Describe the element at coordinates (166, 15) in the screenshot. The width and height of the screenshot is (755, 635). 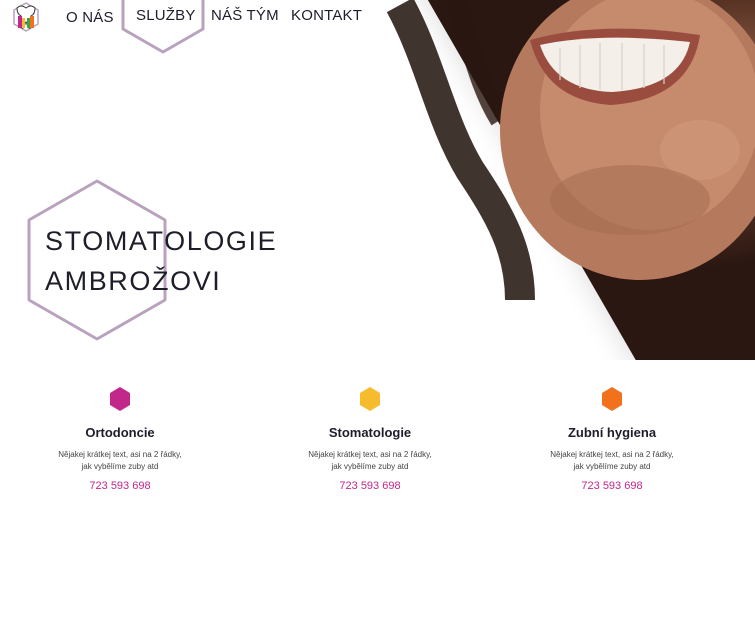
I see `nav-item-sluzby: SLUŽBY` at that location.